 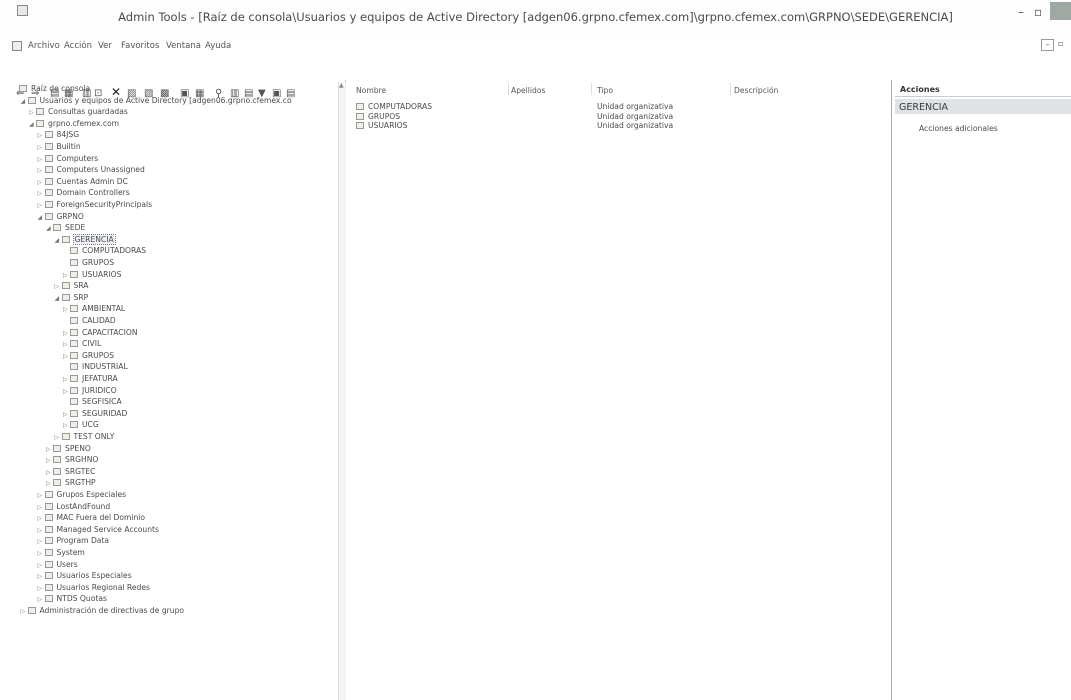 I want to click on tree-item: COMPUTADORAS, so click(x=104, y=250).